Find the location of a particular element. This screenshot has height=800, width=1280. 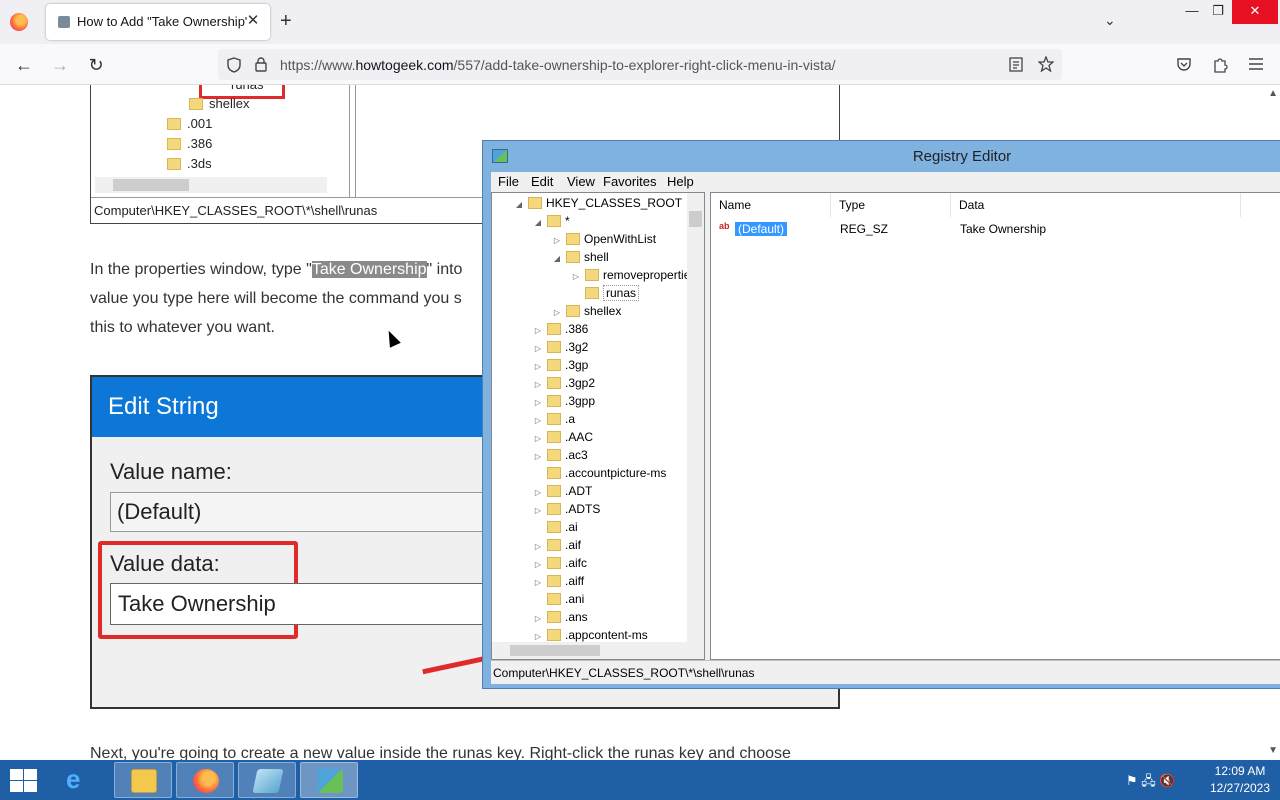

tab-howtogeek: How to Add "Take Ownership" ✕ is located at coordinates (158, 22).